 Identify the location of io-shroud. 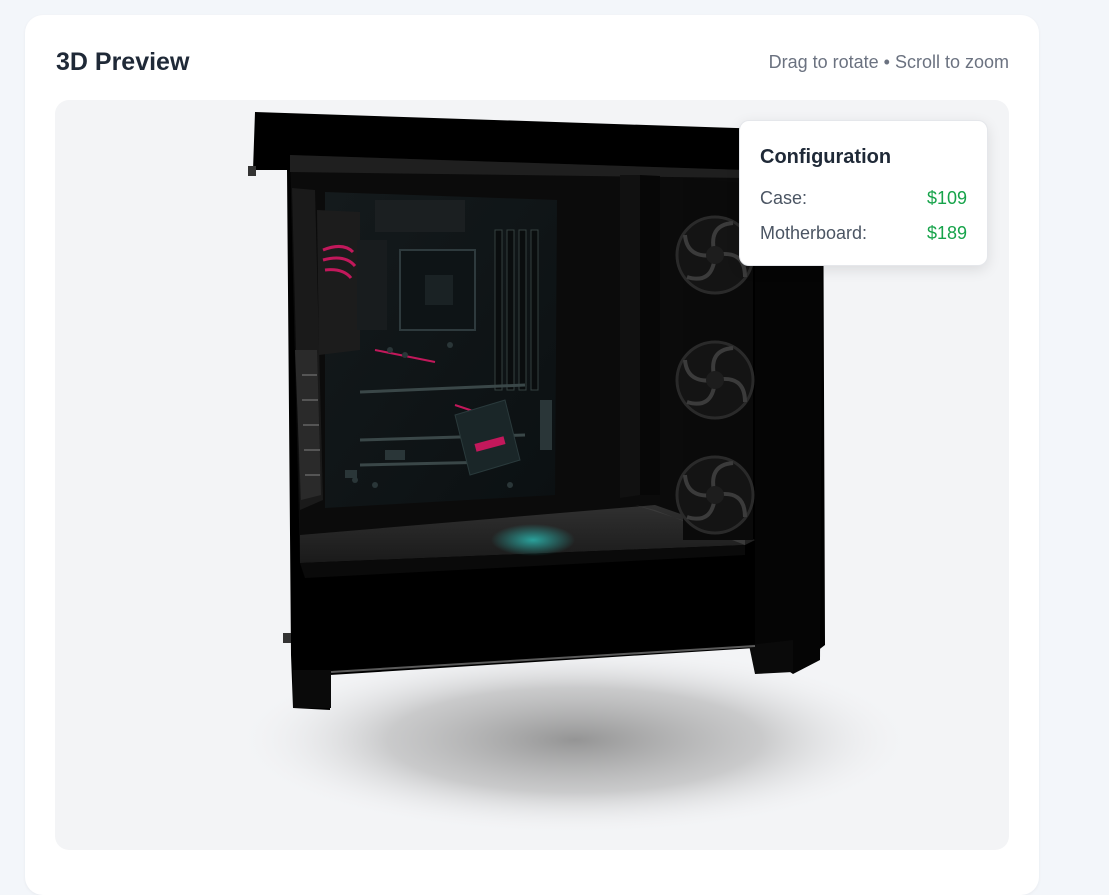
(338, 282).